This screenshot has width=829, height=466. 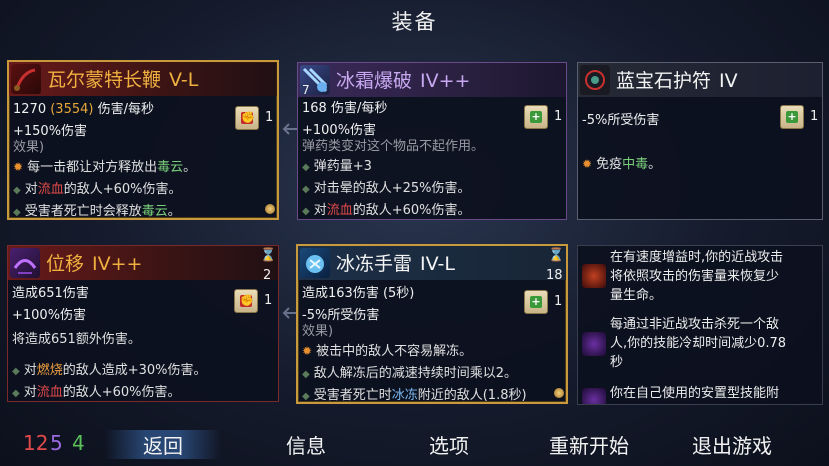 I want to click on mutation-cooldown-icon, so click(x=594, y=344).